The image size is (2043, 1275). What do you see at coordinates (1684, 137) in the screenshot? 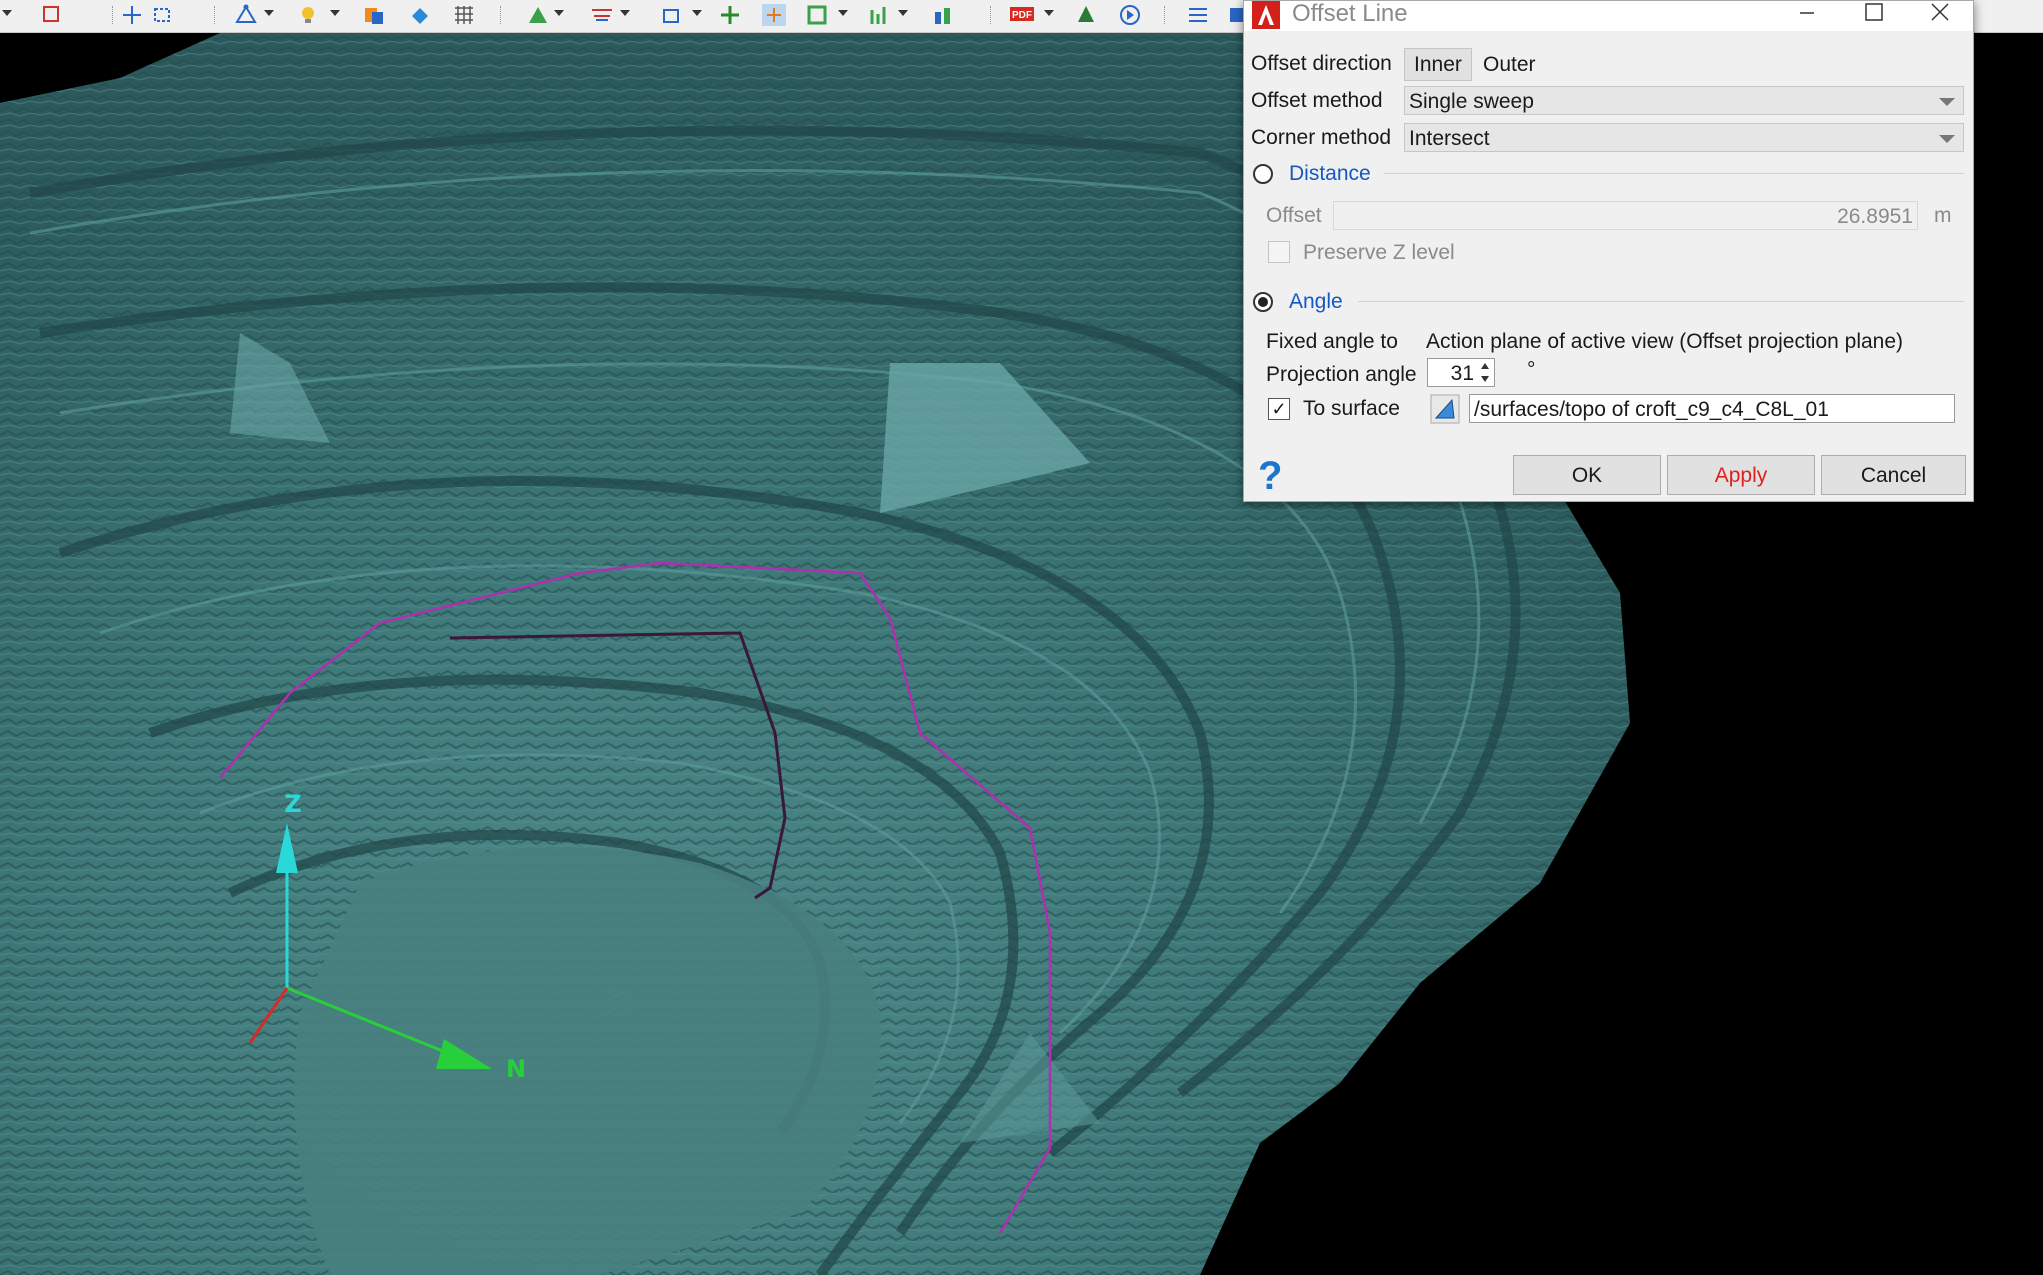
I see `corner-method-select: Intersect` at bounding box center [1684, 137].